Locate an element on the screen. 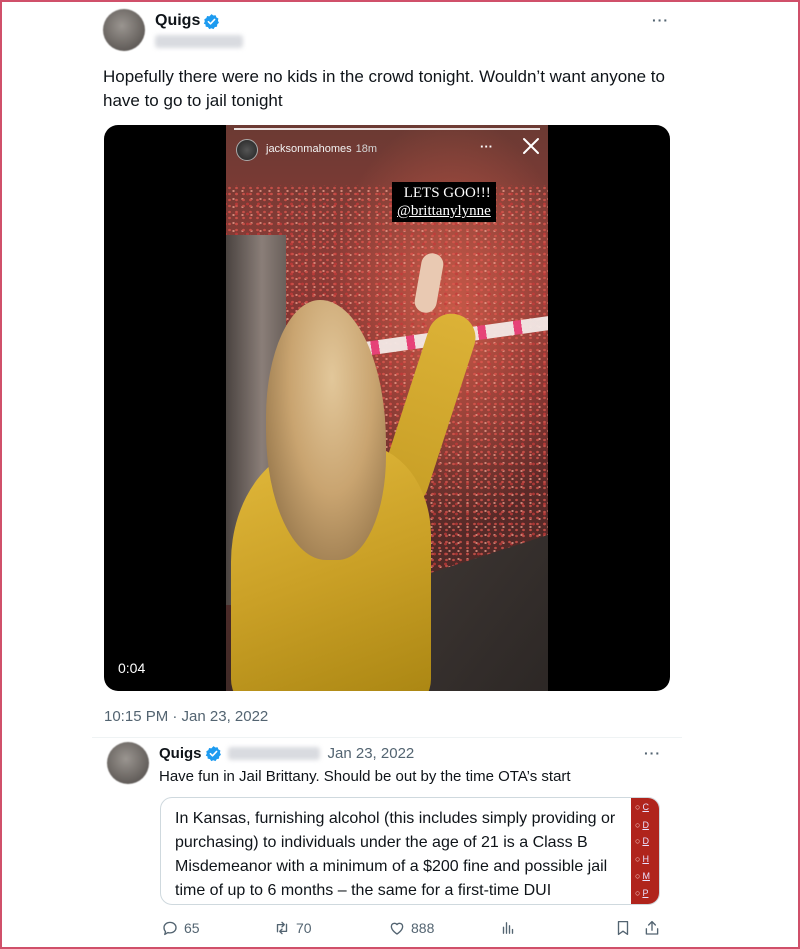 The image size is (800, 949). sidebar-link: ○ H is located at coordinates (642, 859).